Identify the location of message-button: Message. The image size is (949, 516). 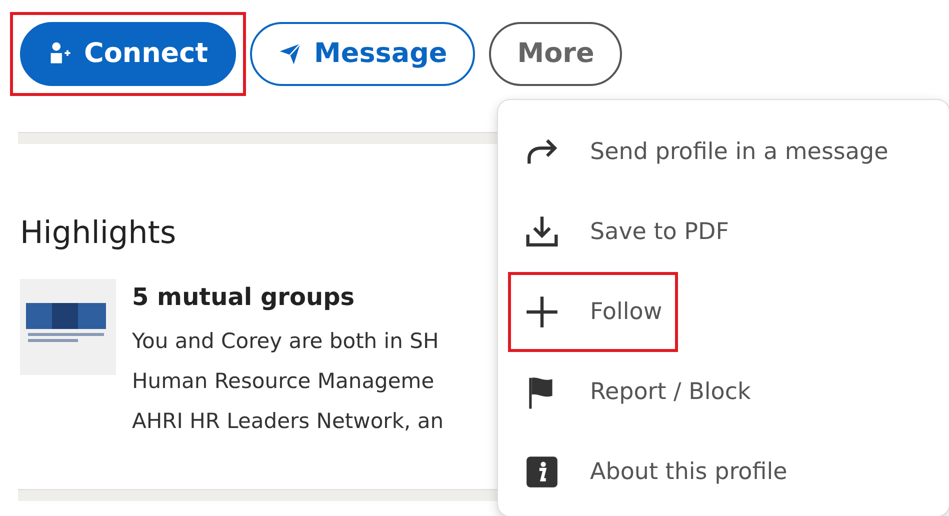
(363, 54).